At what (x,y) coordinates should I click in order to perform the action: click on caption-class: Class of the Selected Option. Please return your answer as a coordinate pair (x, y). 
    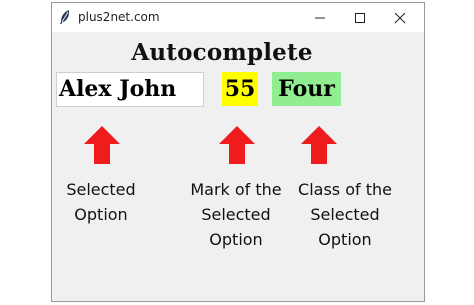
    Looking at the image, I should click on (345, 214).